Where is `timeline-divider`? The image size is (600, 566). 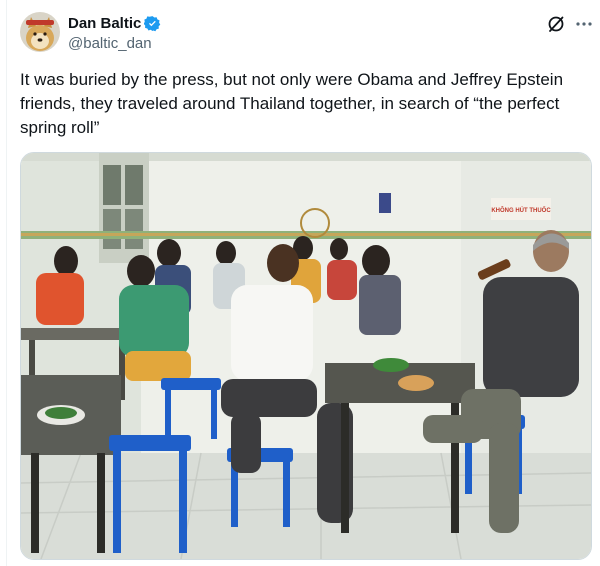
timeline-divider is located at coordinates (6, 283).